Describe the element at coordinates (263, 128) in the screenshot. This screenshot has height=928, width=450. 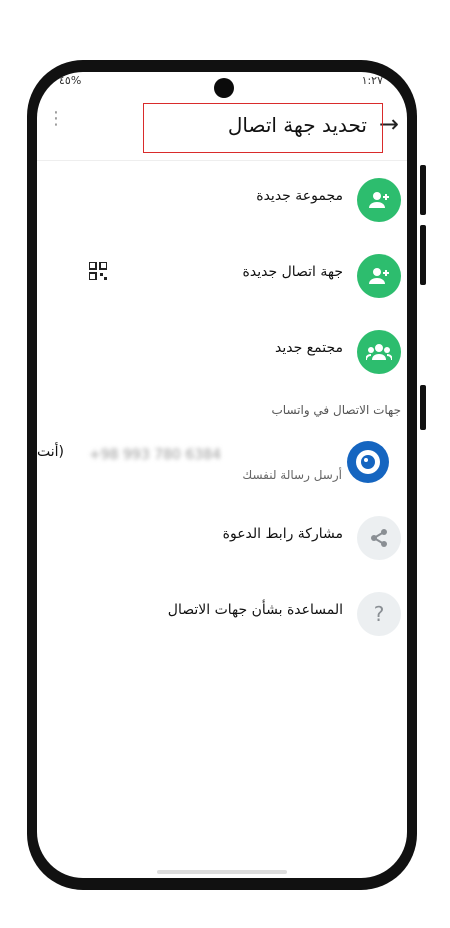
I see `highlight-box` at that location.